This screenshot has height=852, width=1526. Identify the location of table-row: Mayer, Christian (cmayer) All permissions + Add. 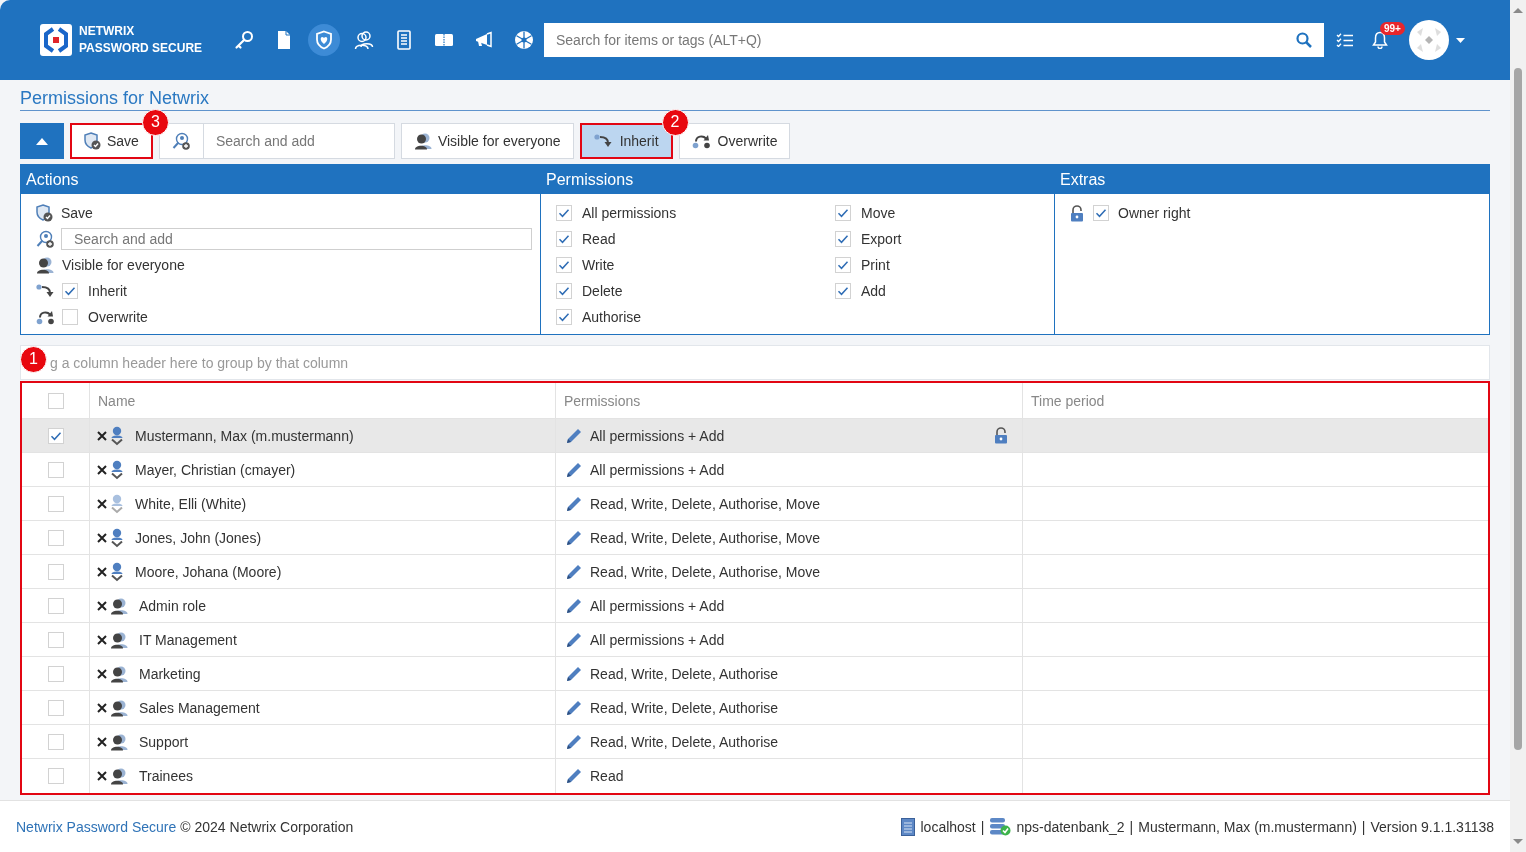
(755, 470).